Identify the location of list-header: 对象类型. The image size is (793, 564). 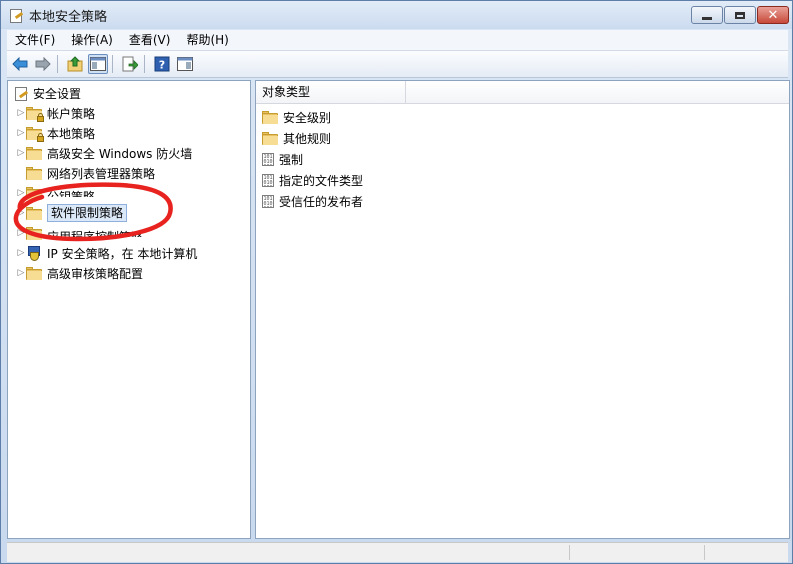
(522, 92).